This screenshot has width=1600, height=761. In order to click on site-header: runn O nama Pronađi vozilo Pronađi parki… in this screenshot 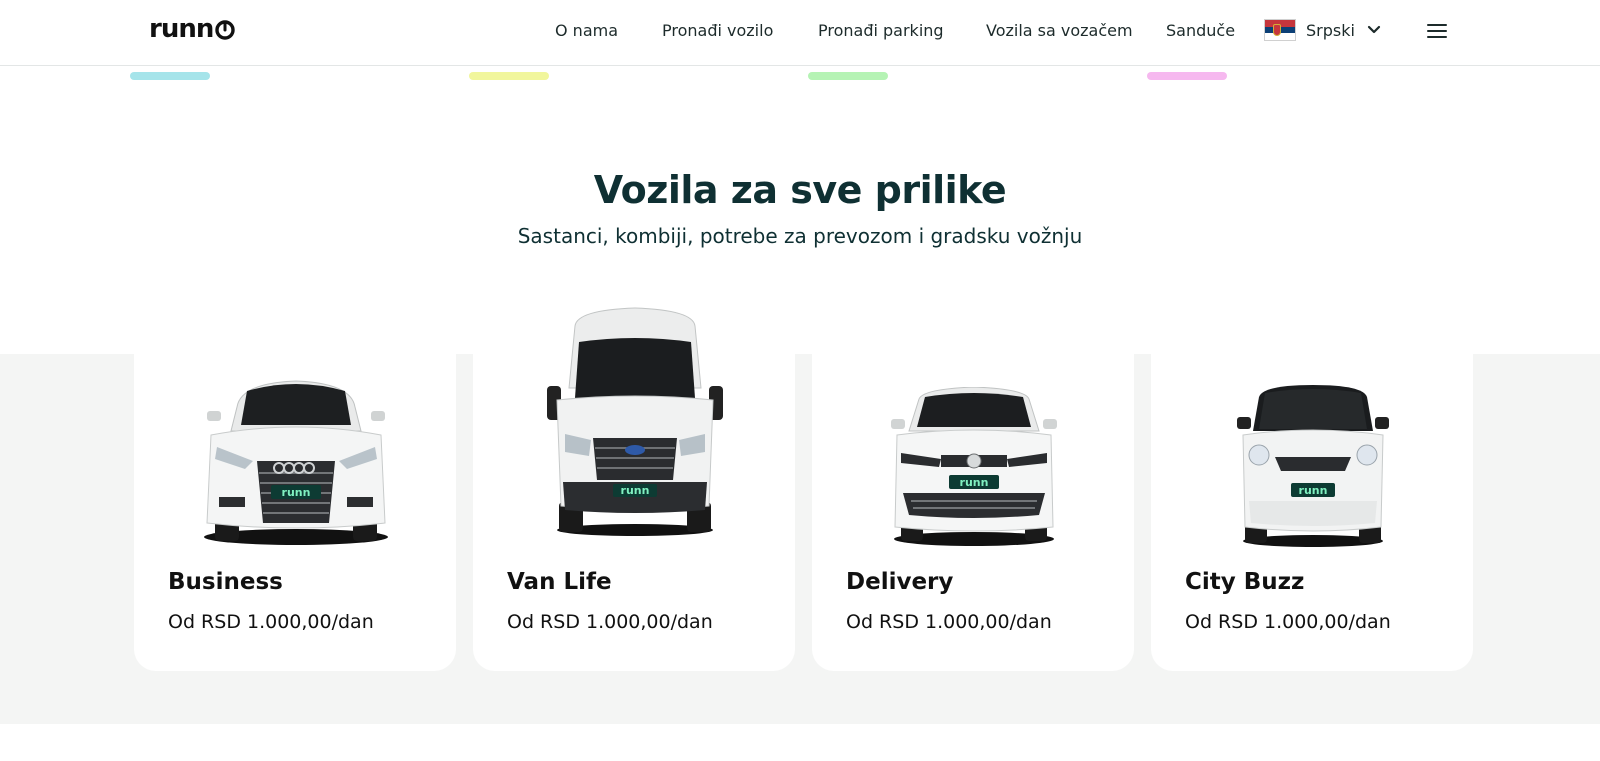, I will do `click(800, 33)`.